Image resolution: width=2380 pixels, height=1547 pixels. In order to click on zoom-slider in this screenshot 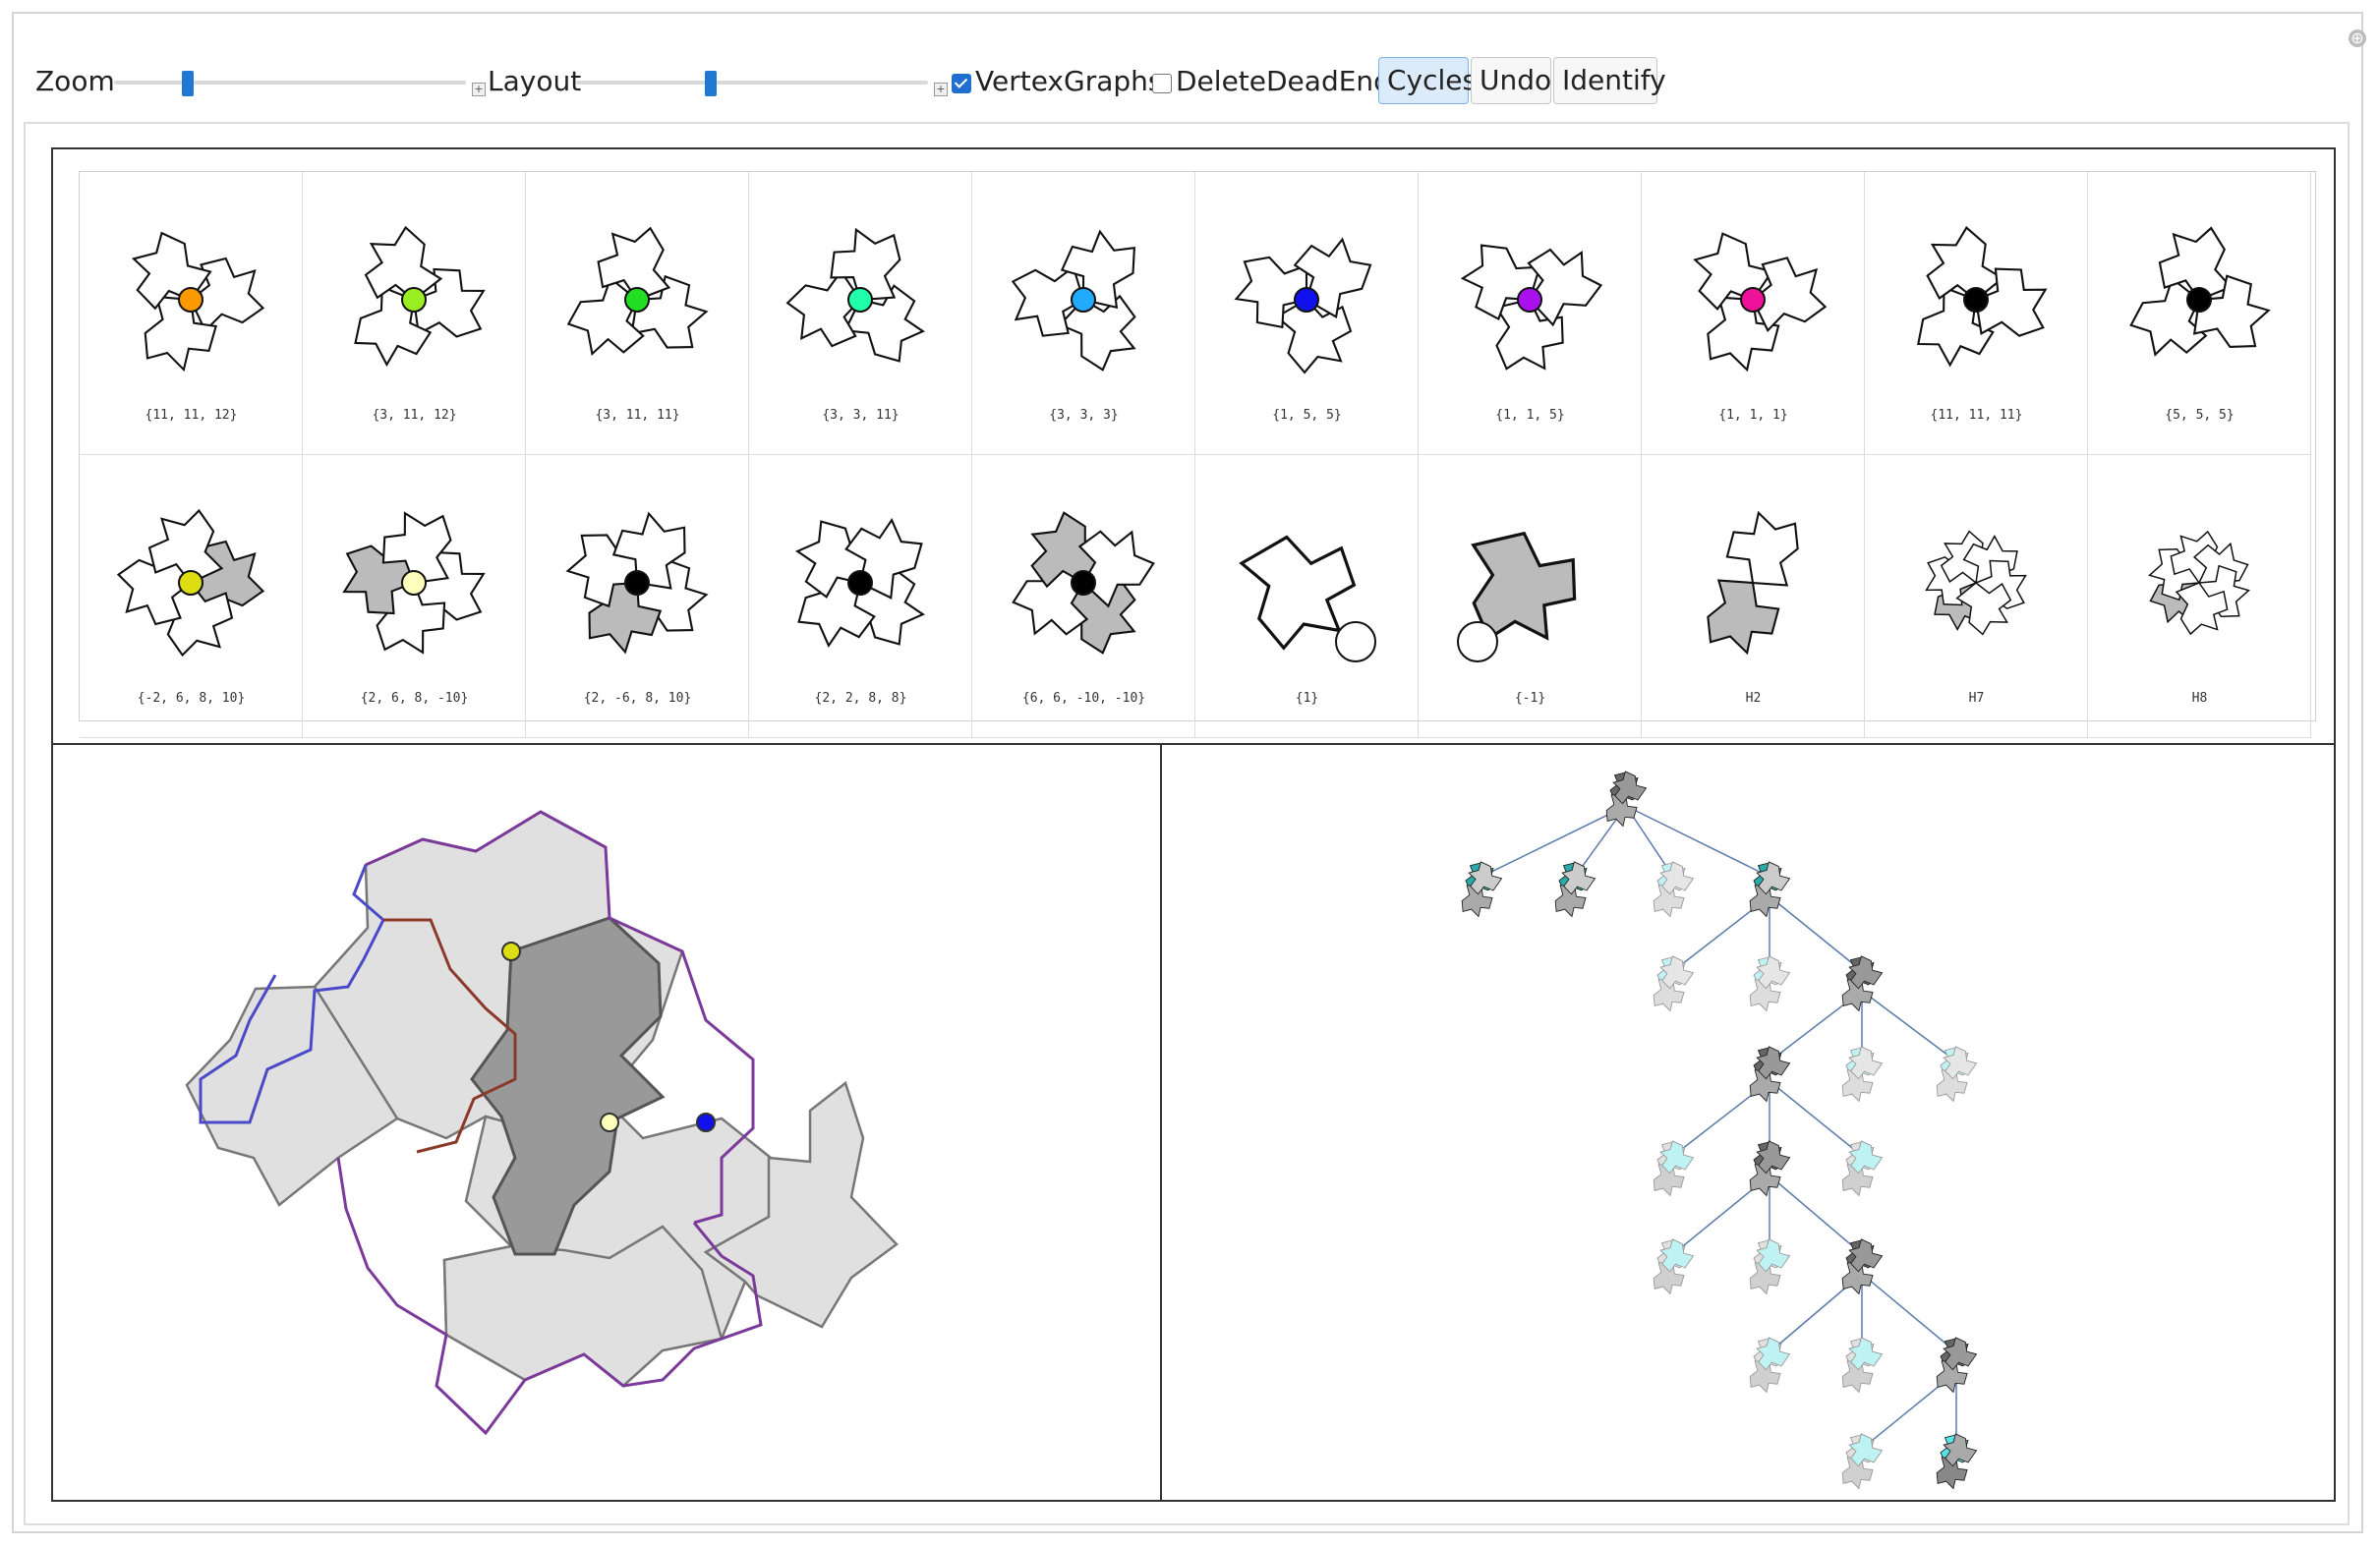, I will do `click(290, 83)`.